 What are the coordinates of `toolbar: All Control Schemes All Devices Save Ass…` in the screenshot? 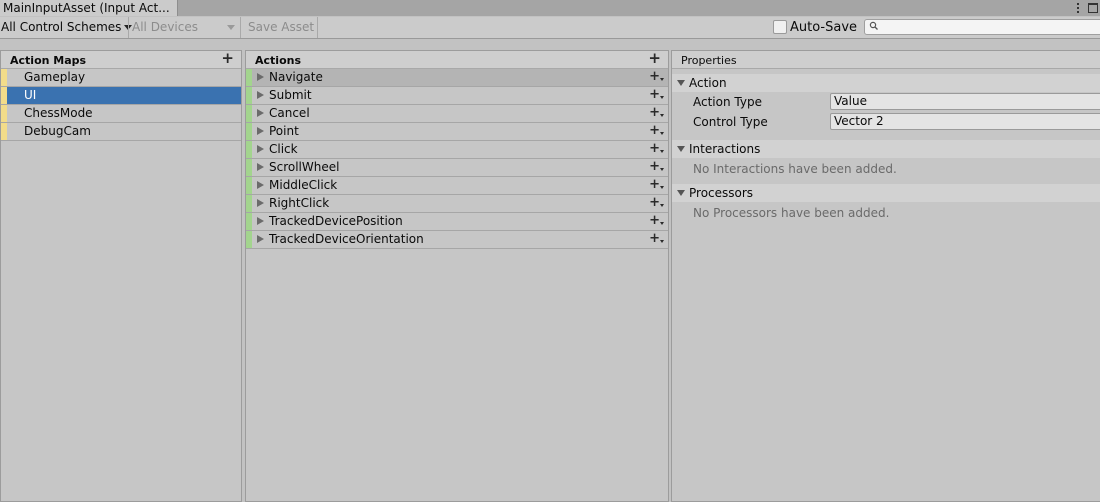 It's located at (550, 28).